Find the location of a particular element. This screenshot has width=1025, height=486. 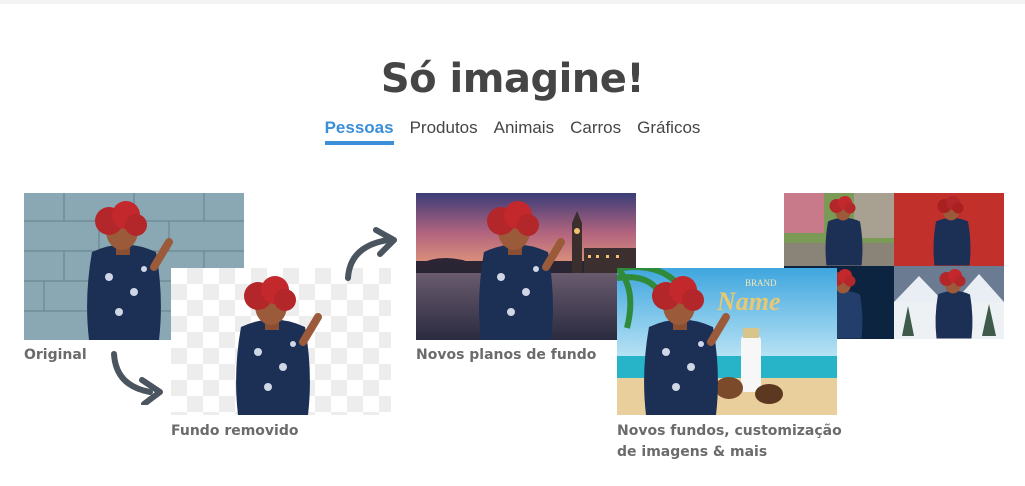

caption-original: Original is located at coordinates (55, 355).